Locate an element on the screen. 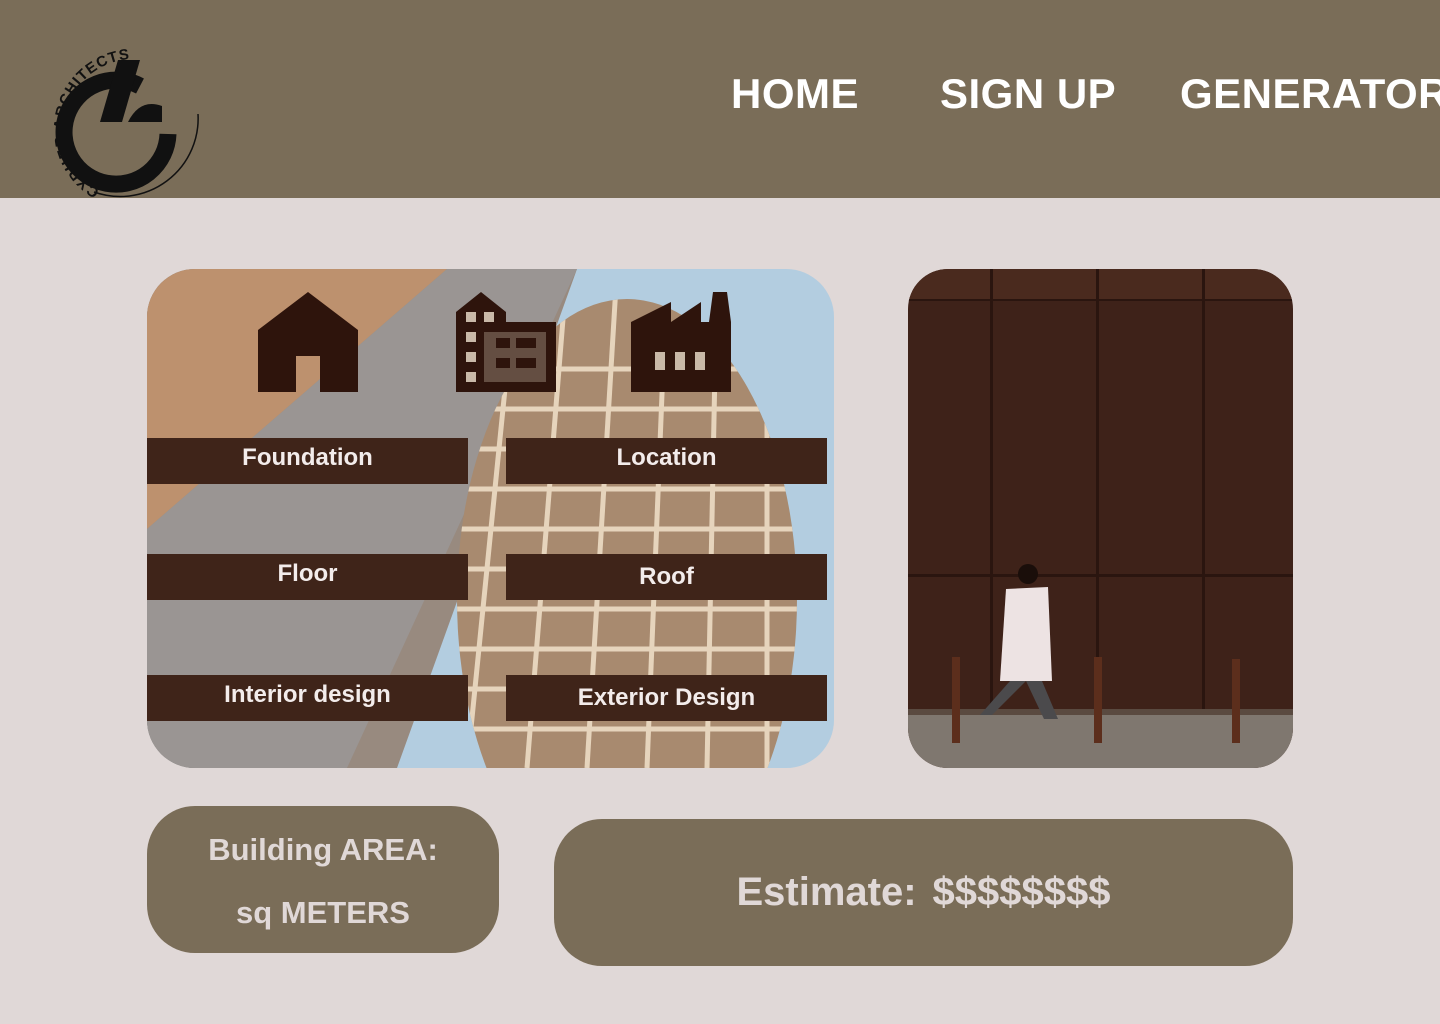 The width and height of the screenshot is (1440, 1024). cypher-architects-logo: CYPHER ARCHITECTS is located at coordinates (113, 116).